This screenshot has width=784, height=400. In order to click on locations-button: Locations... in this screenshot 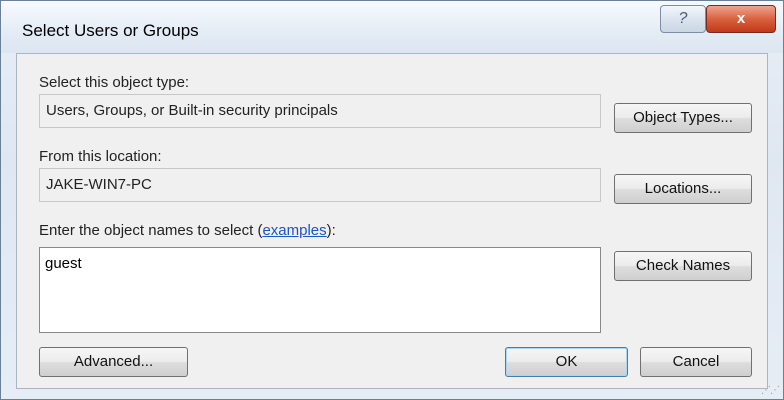, I will do `click(683, 189)`.